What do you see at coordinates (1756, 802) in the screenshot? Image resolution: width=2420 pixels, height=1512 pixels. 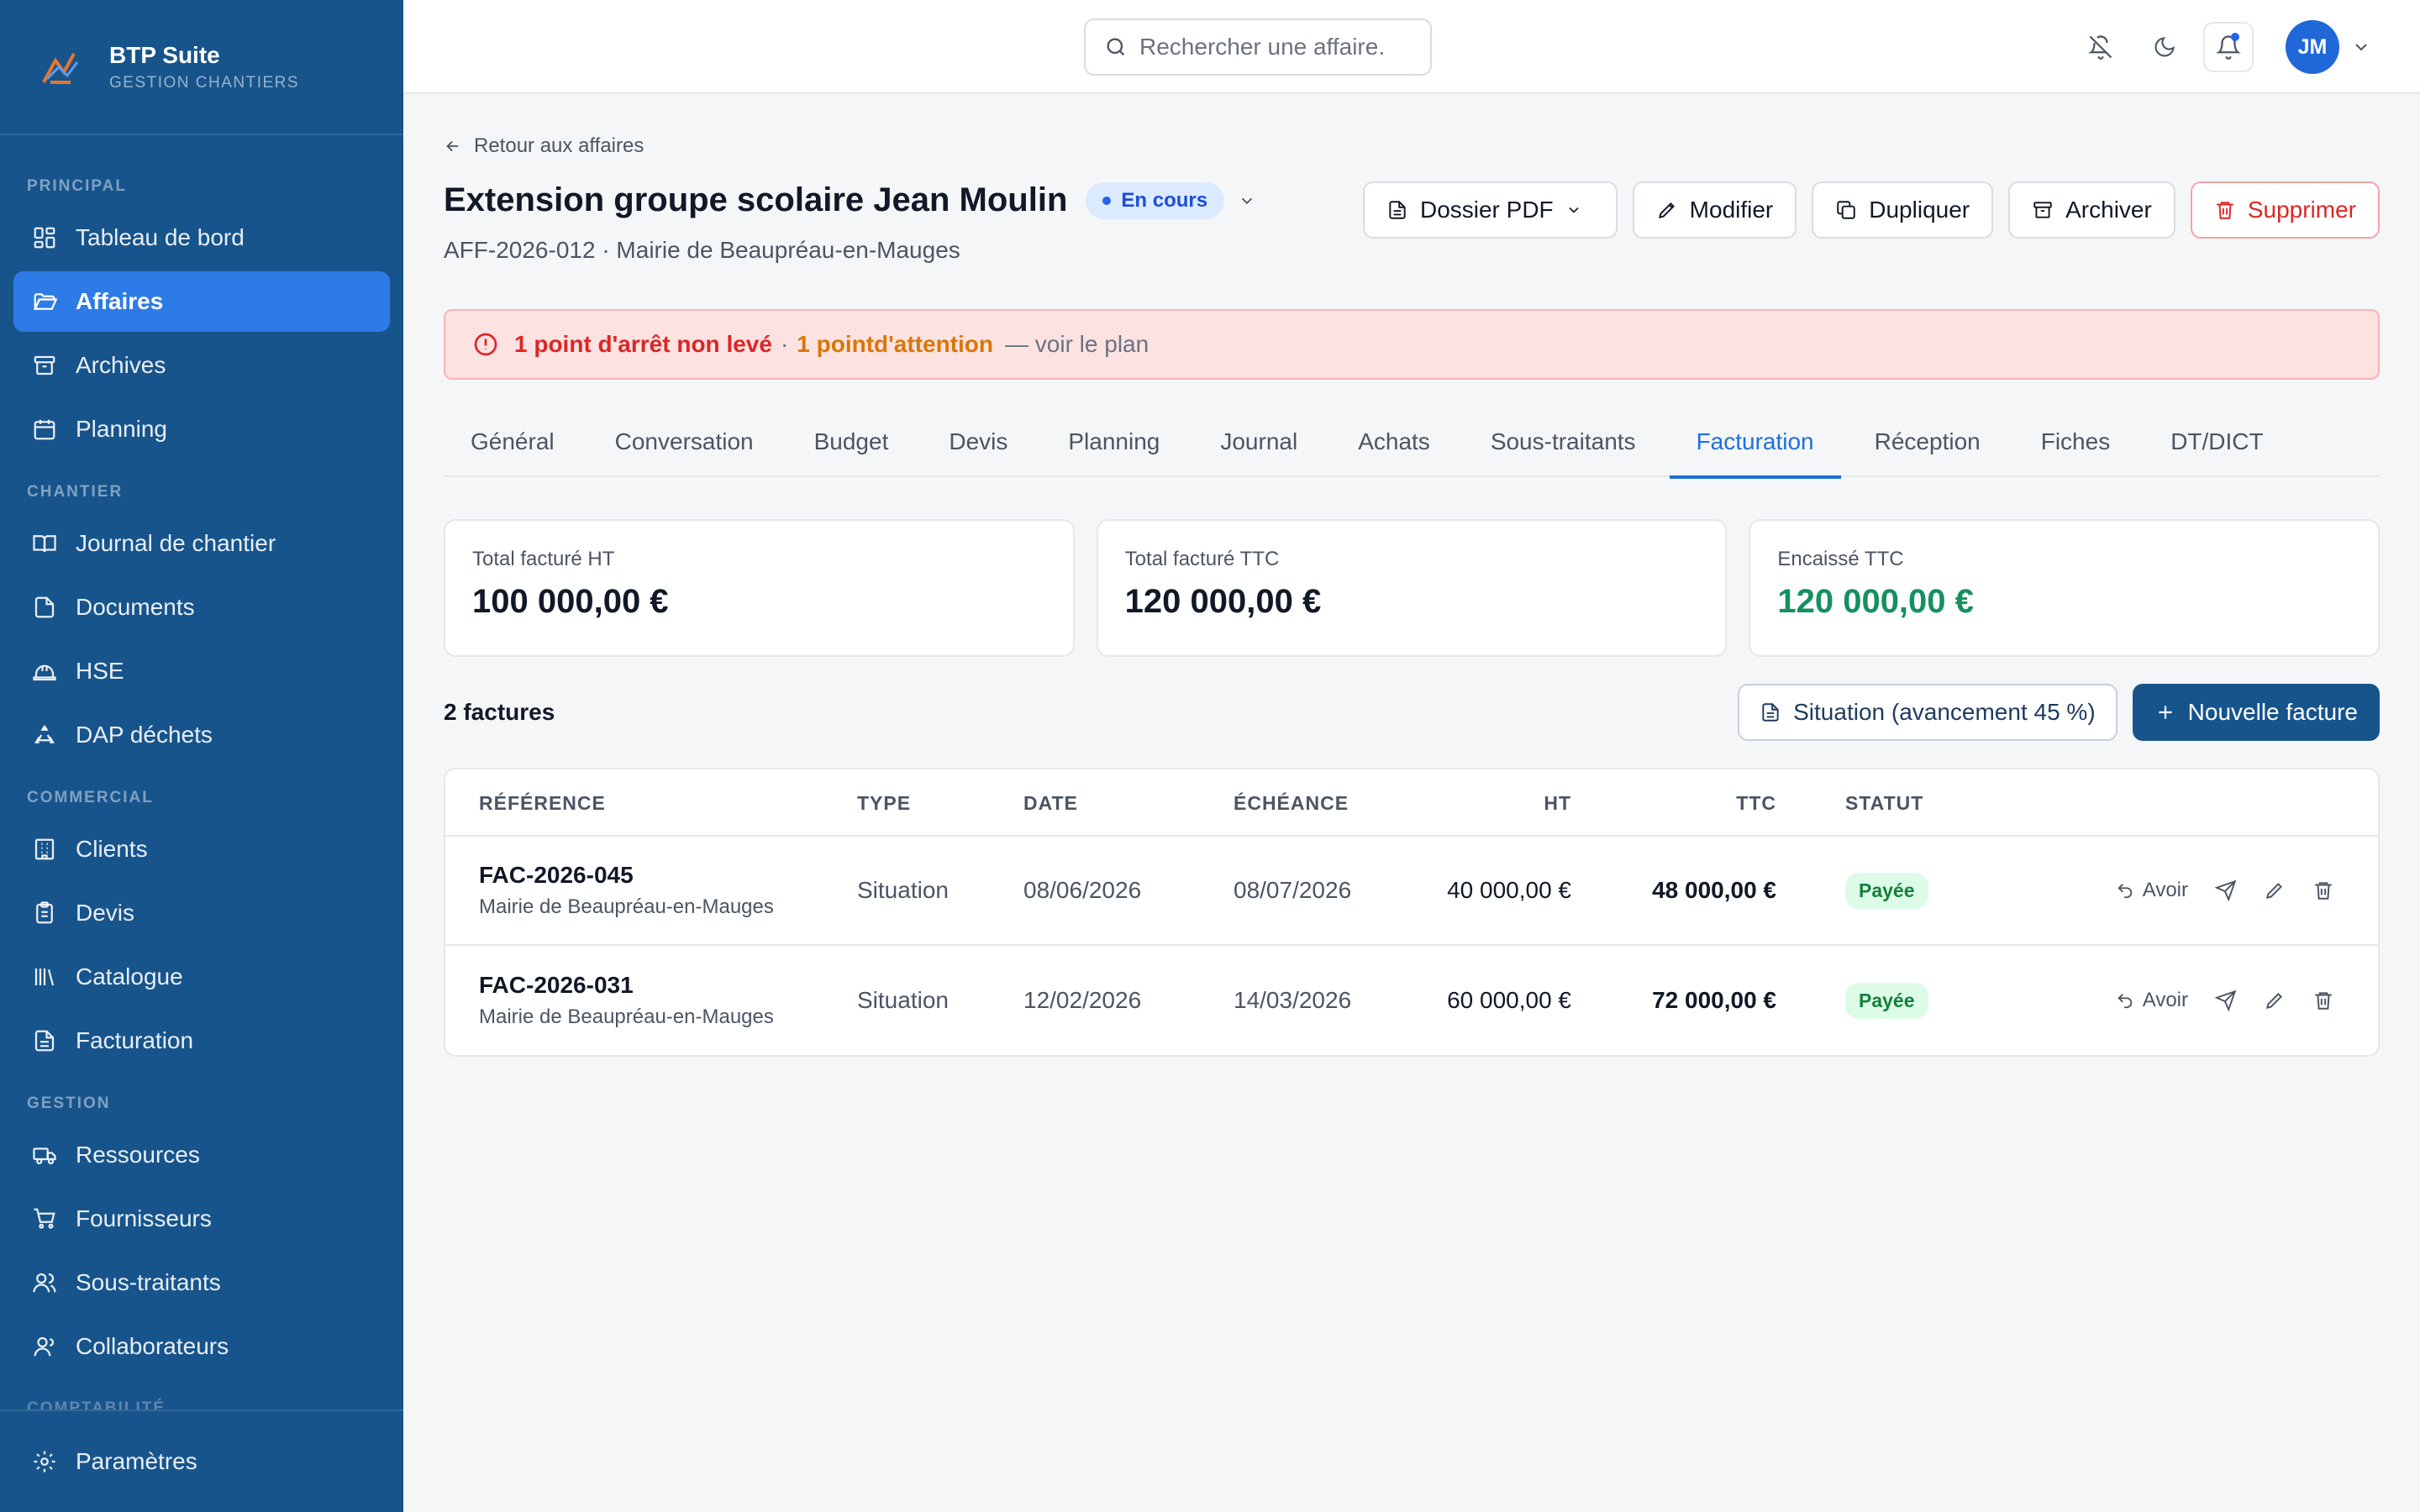 I see `col-ttc: TTC` at bounding box center [1756, 802].